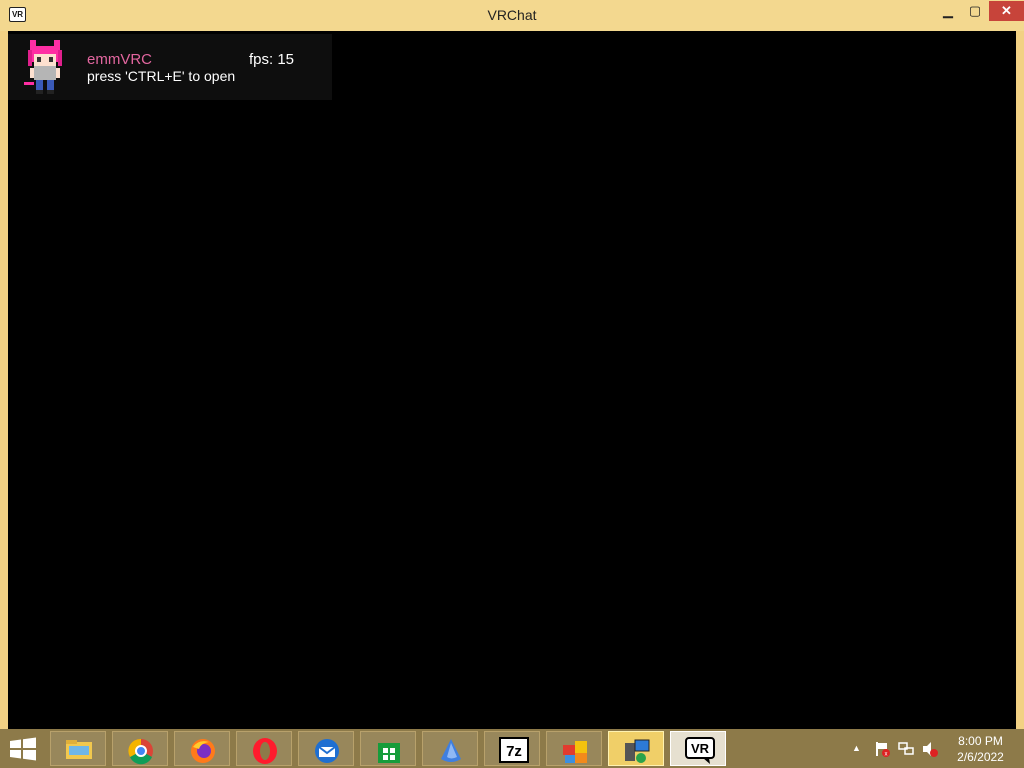  Describe the element at coordinates (43, 67) in the screenshot. I see `avatar-icon` at that location.